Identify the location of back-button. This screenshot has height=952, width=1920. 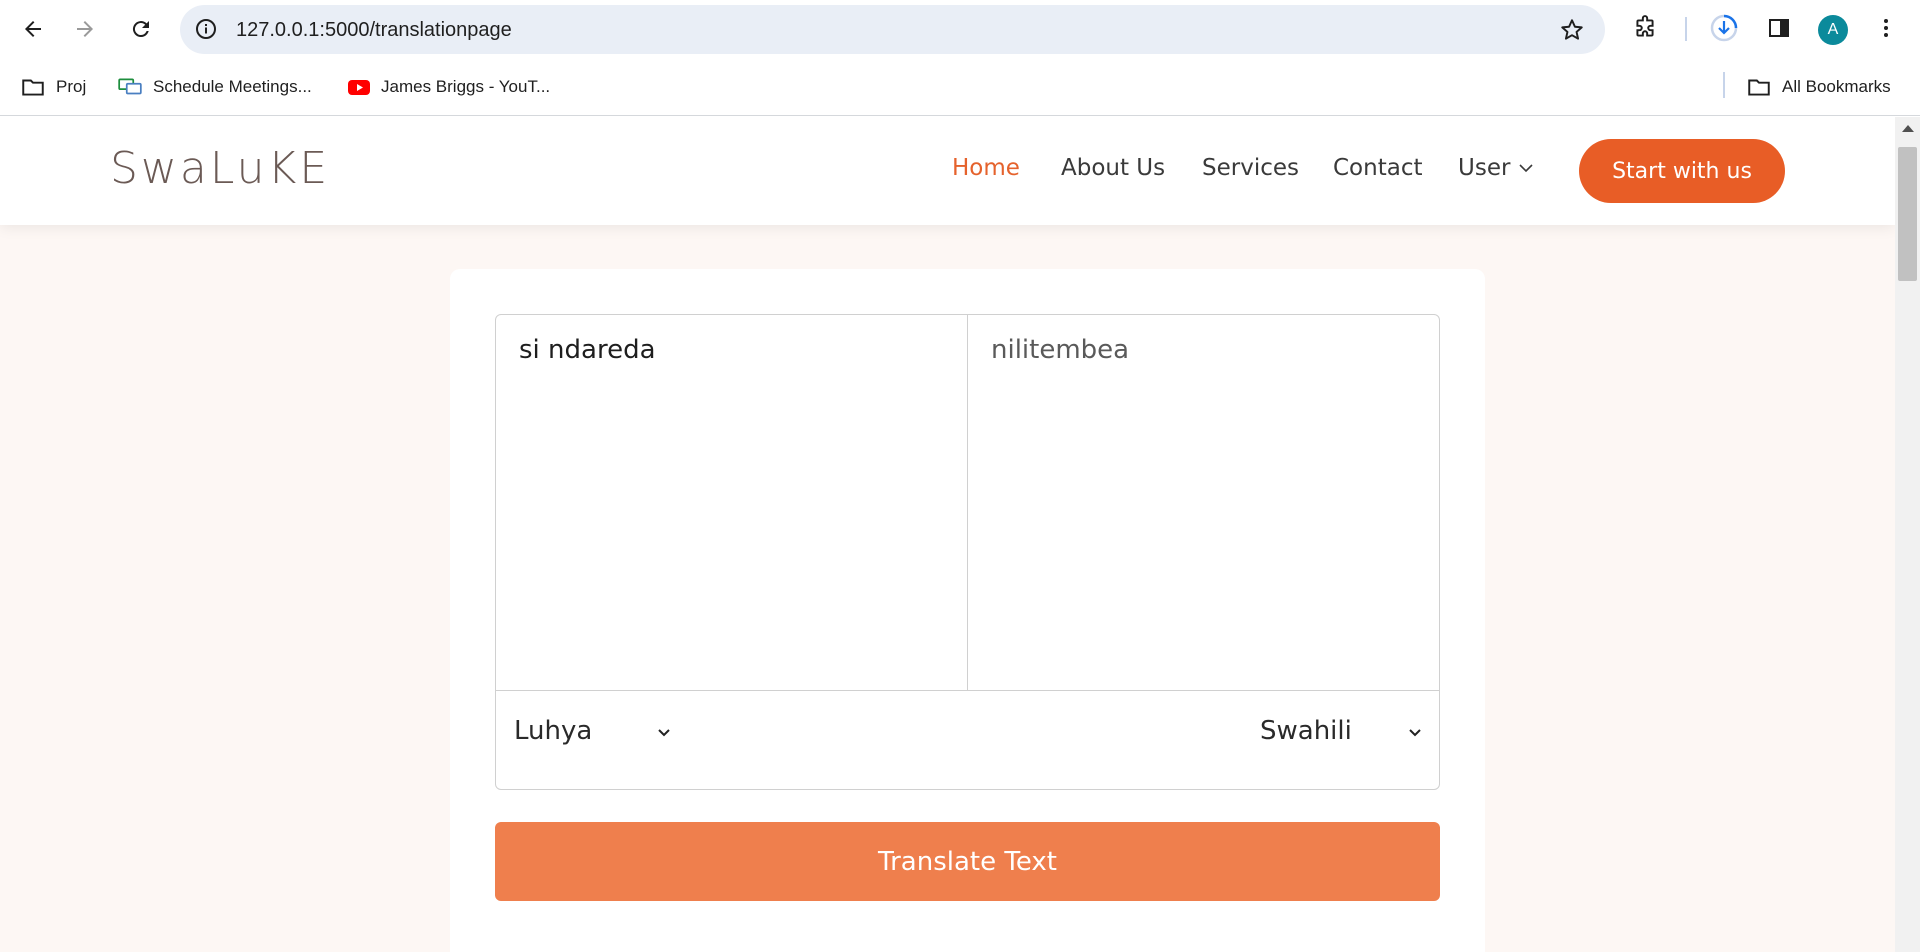
(33, 29).